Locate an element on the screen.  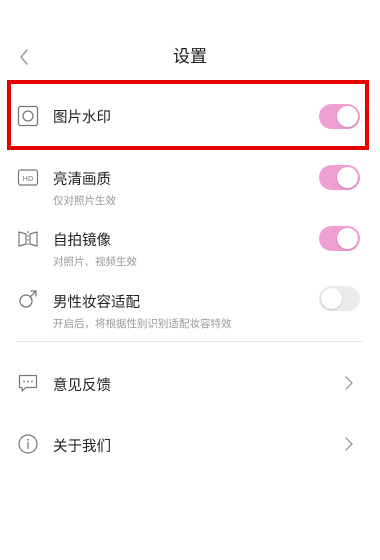
watermark-toggle is located at coordinates (339, 116).